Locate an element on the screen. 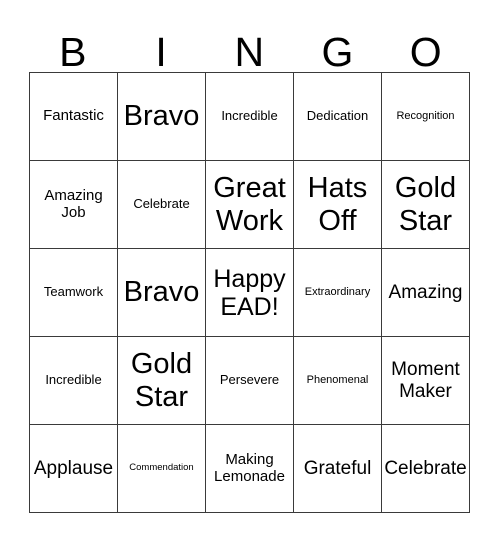 The height and width of the screenshot is (544, 500). bingo-cell-label: Moment Maker is located at coordinates (425, 380).